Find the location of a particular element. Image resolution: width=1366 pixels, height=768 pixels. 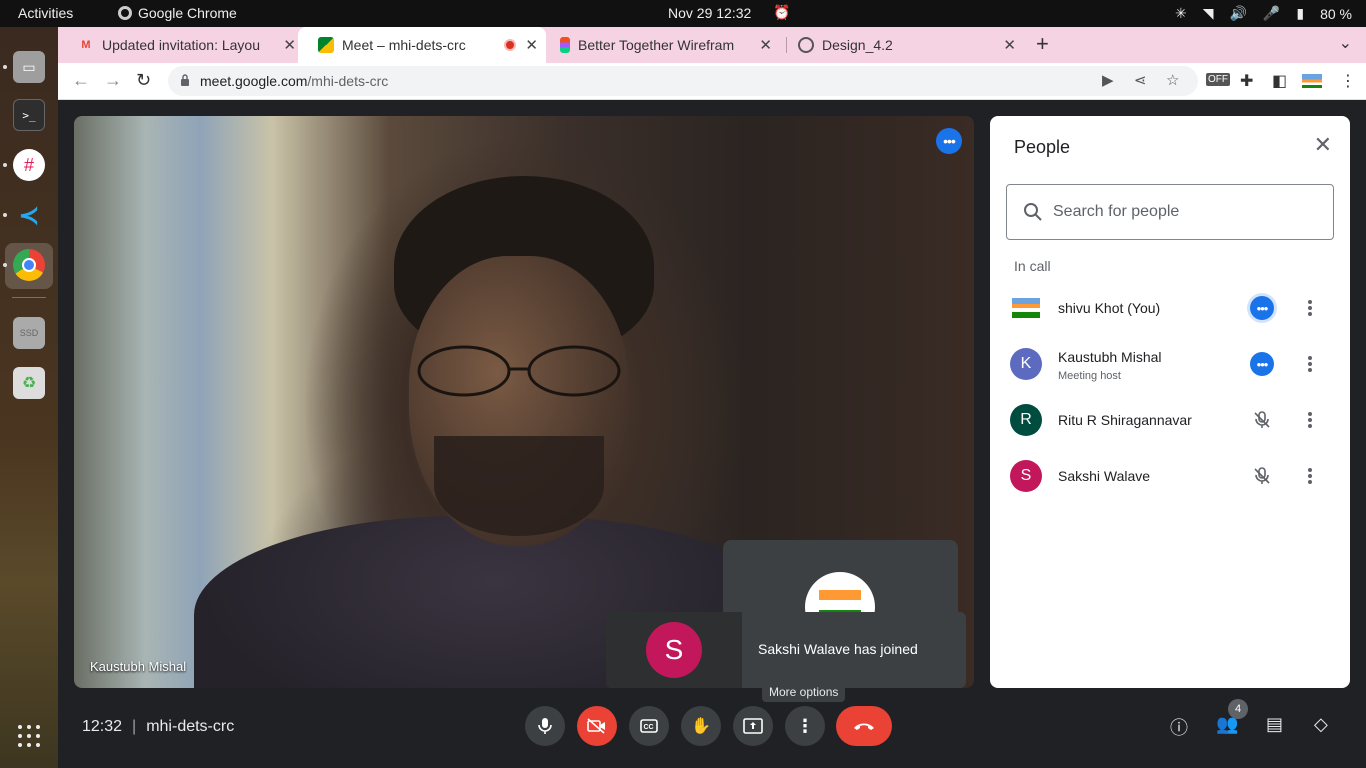

terminal-icon: >_ is located at coordinates (29, 115).